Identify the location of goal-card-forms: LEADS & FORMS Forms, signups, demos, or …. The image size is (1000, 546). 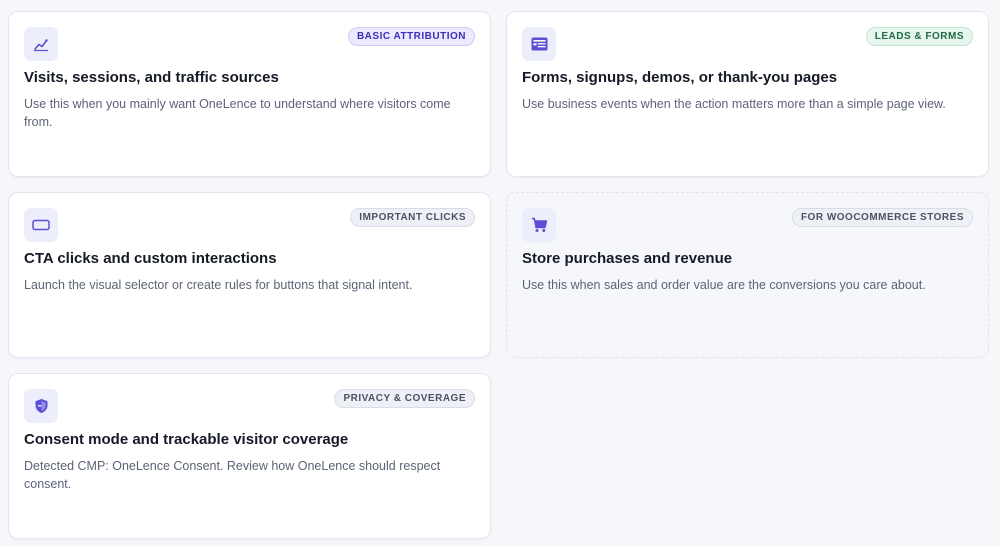
(747, 94).